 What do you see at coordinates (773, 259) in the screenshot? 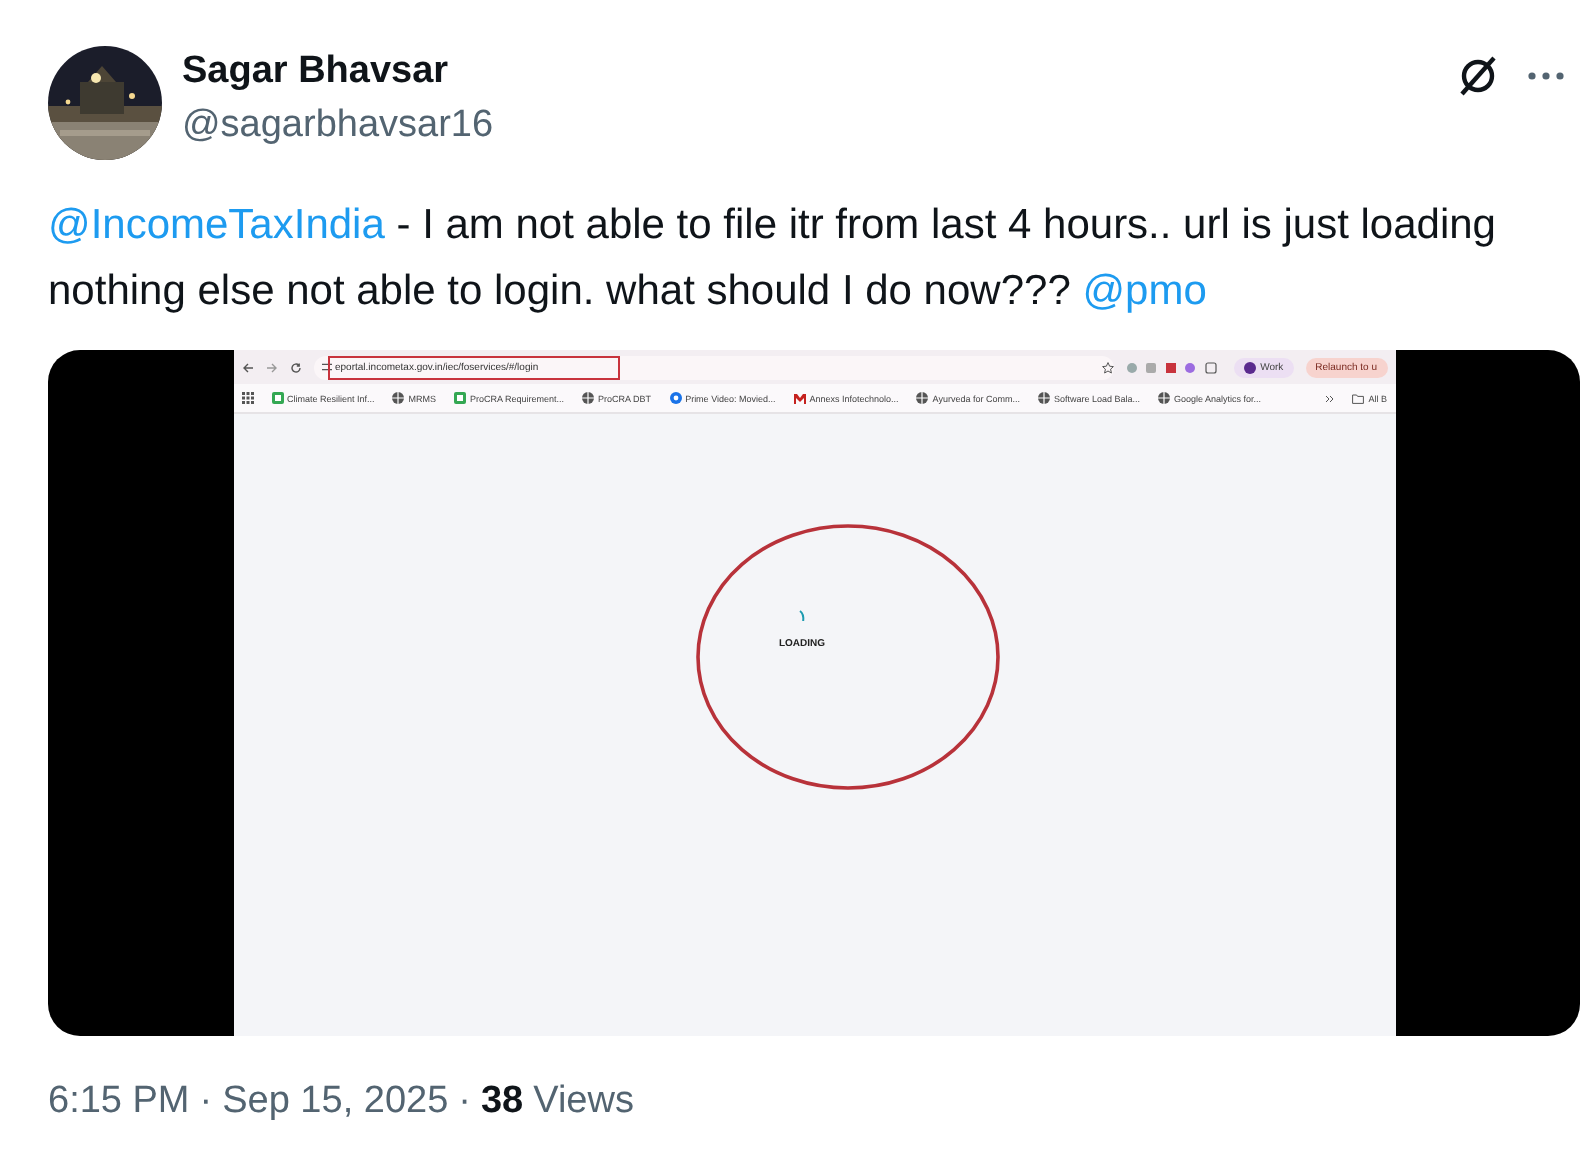
I see `post-text: @IncomeTaxIndia - I am not able to file itr from last 4 hours.. url is just loading nothing else not able to login. what should I do now??? @pmo` at bounding box center [773, 259].